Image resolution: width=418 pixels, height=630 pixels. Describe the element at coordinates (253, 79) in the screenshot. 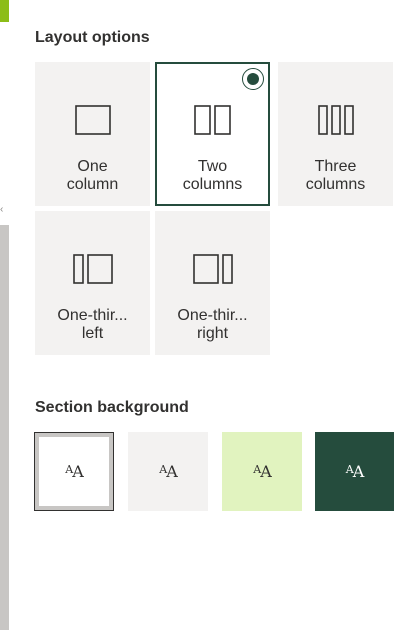

I see `selected-radio-icon` at that location.